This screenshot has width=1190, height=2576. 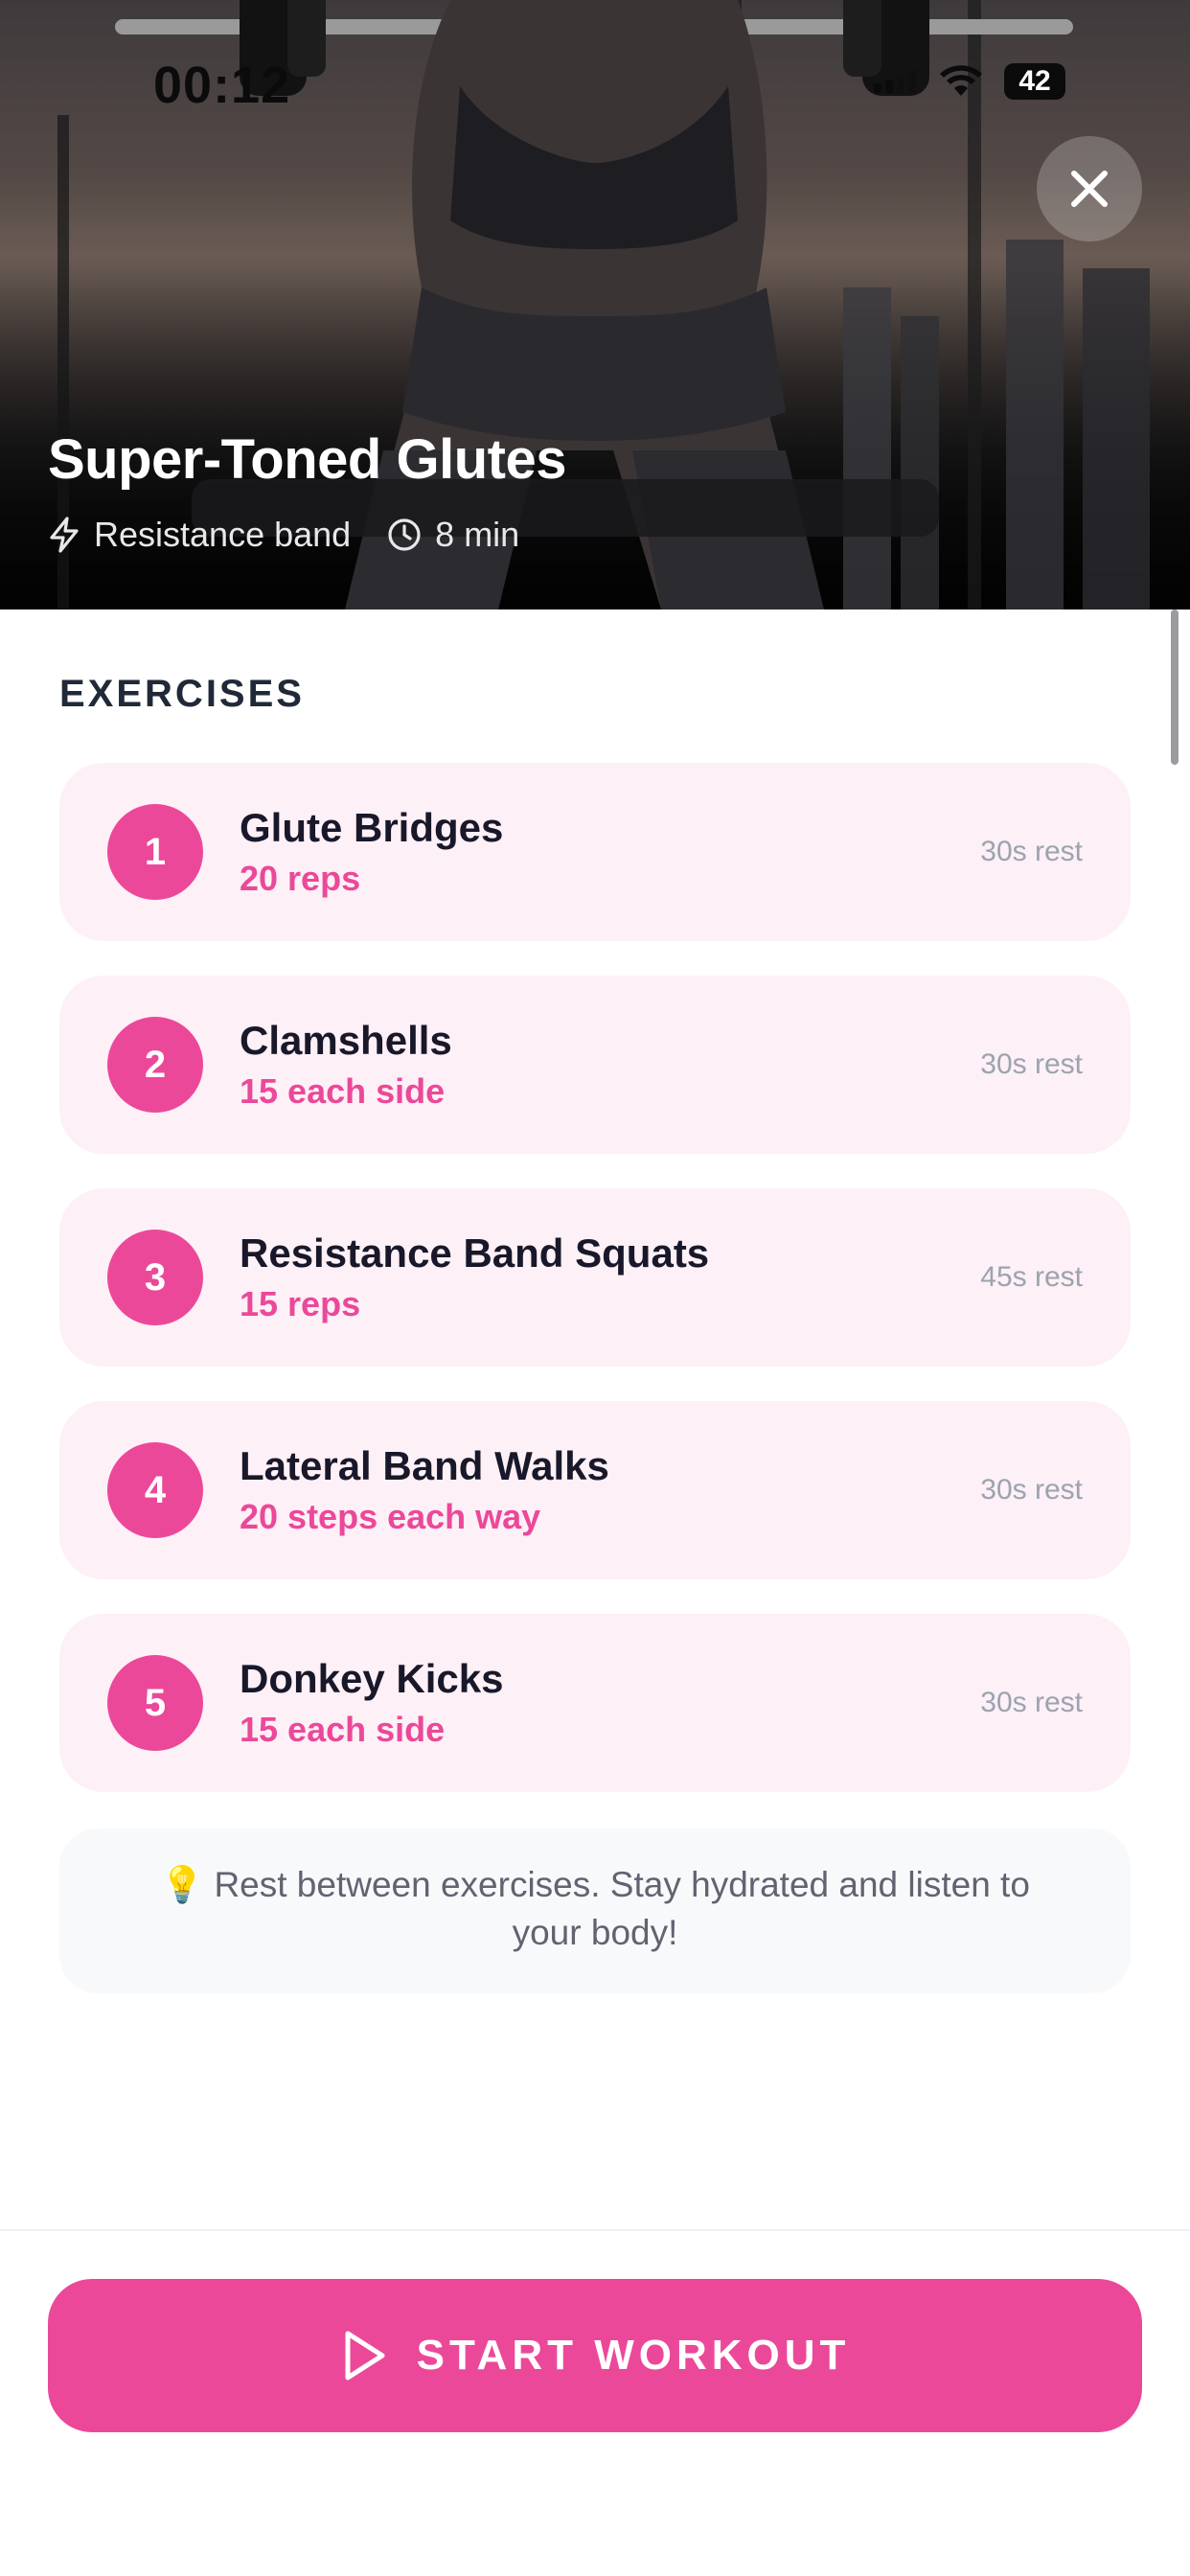 What do you see at coordinates (301, 878) in the screenshot?
I see `exercise-reps: 20 reps` at bounding box center [301, 878].